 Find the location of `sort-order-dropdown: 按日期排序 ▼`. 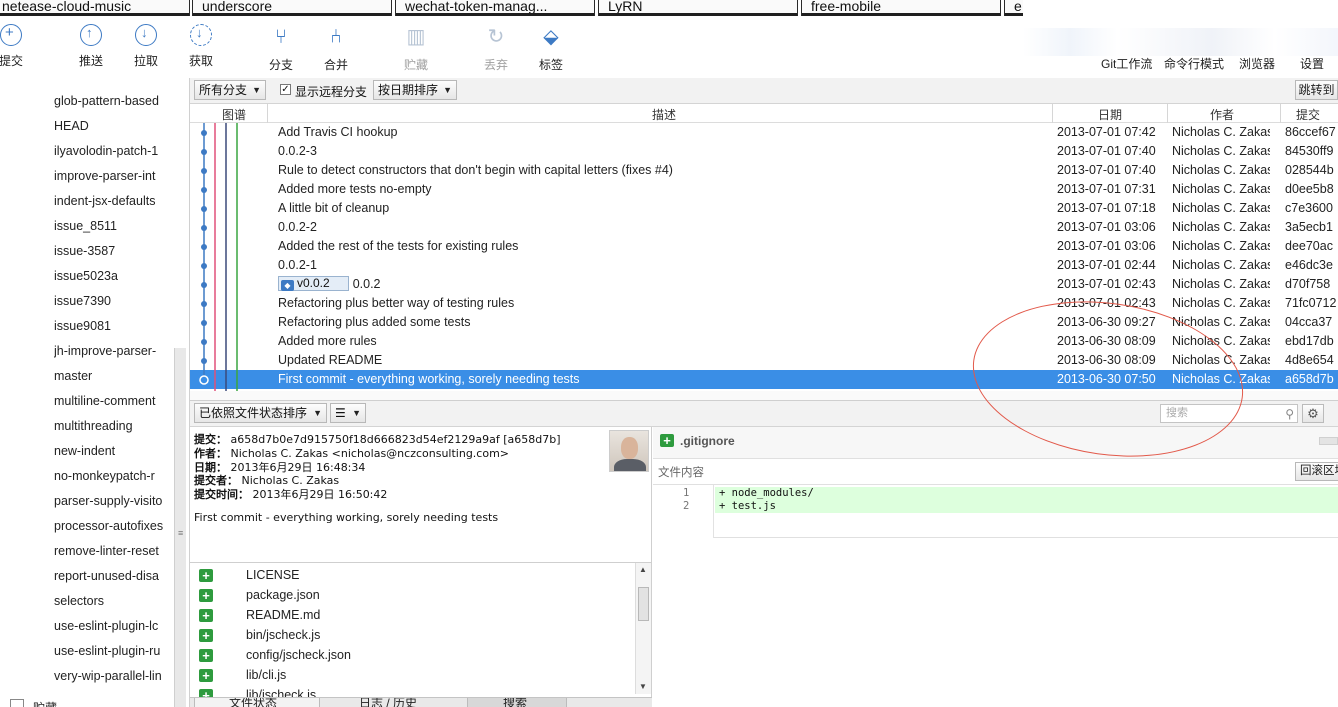

sort-order-dropdown: 按日期排序 ▼ is located at coordinates (415, 90).